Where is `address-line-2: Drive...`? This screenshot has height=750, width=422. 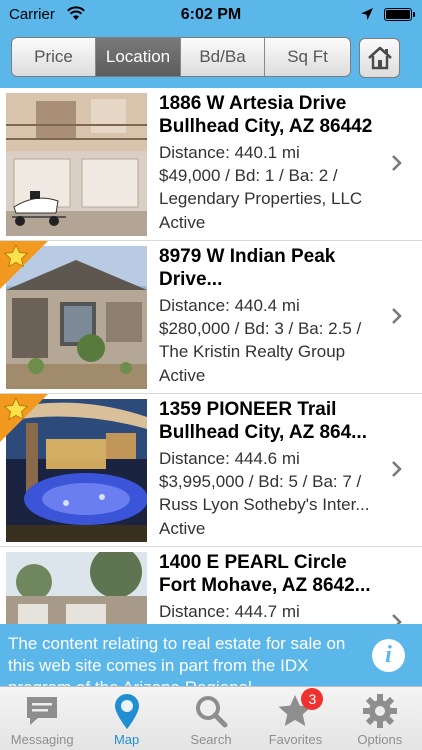
address-line-2: Drive... is located at coordinates (191, 279).